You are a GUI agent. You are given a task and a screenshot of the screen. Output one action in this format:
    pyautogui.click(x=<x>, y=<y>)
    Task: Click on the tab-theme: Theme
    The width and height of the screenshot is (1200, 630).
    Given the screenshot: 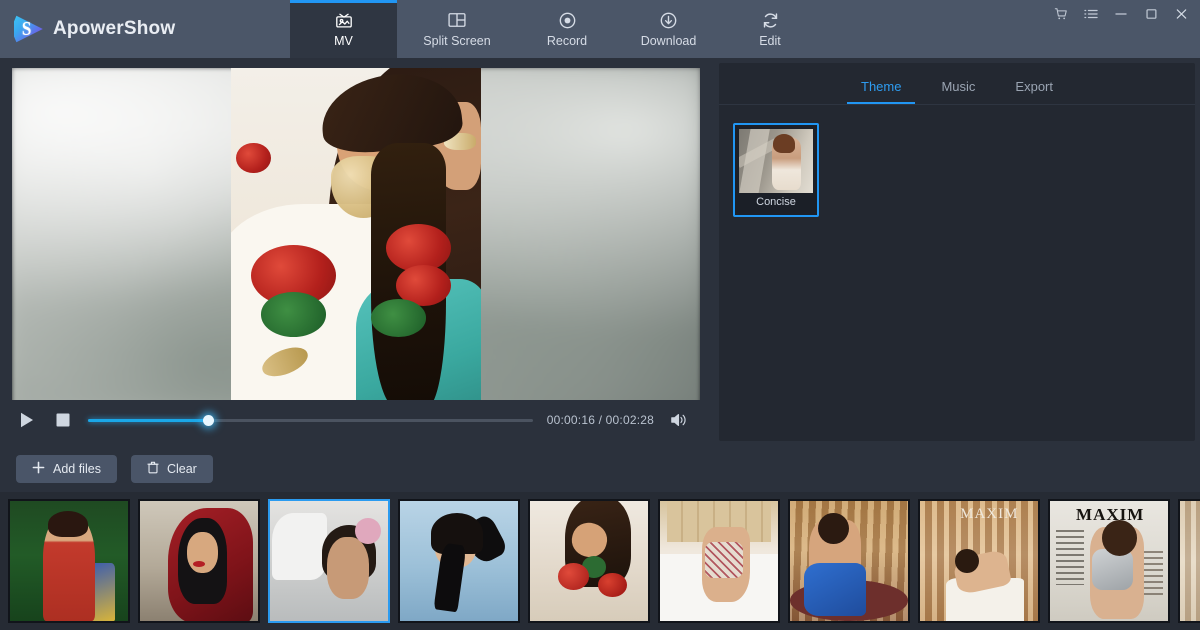 What is the action you would take?
    pyautogui.click(x=881, y=91)
    